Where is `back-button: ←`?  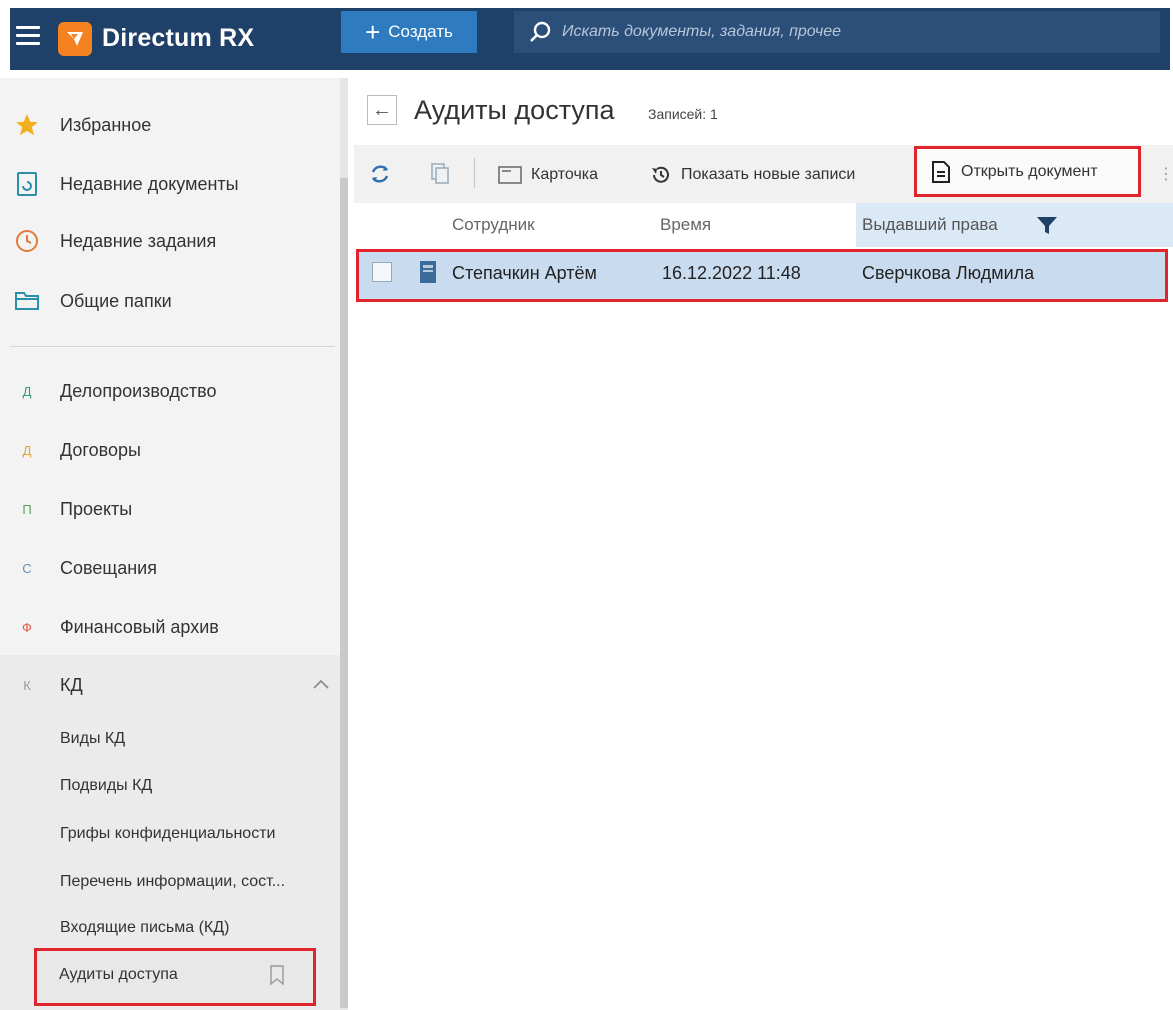
back-button: ← is located at coordinates (382, 110).